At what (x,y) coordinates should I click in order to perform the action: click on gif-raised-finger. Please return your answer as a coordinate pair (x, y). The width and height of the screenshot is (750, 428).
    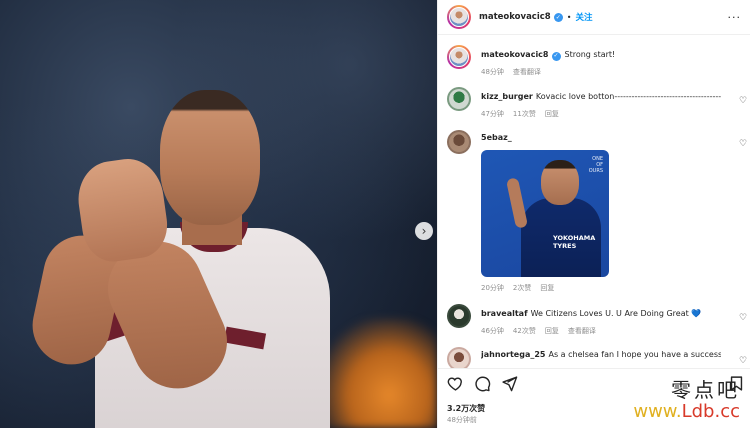
    Looking at the image, I should click on (517, 203).